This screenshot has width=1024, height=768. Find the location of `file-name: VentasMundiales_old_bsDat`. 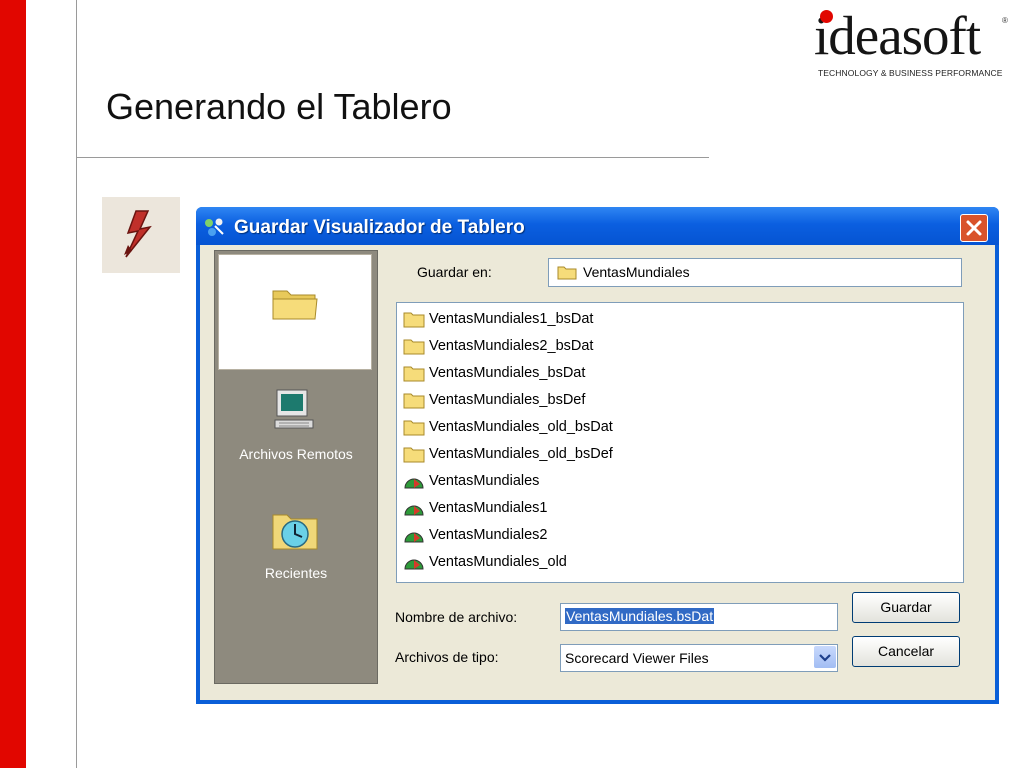

file-name: VentasMundiales_old_bsDat is located at coordinates (521, 427).